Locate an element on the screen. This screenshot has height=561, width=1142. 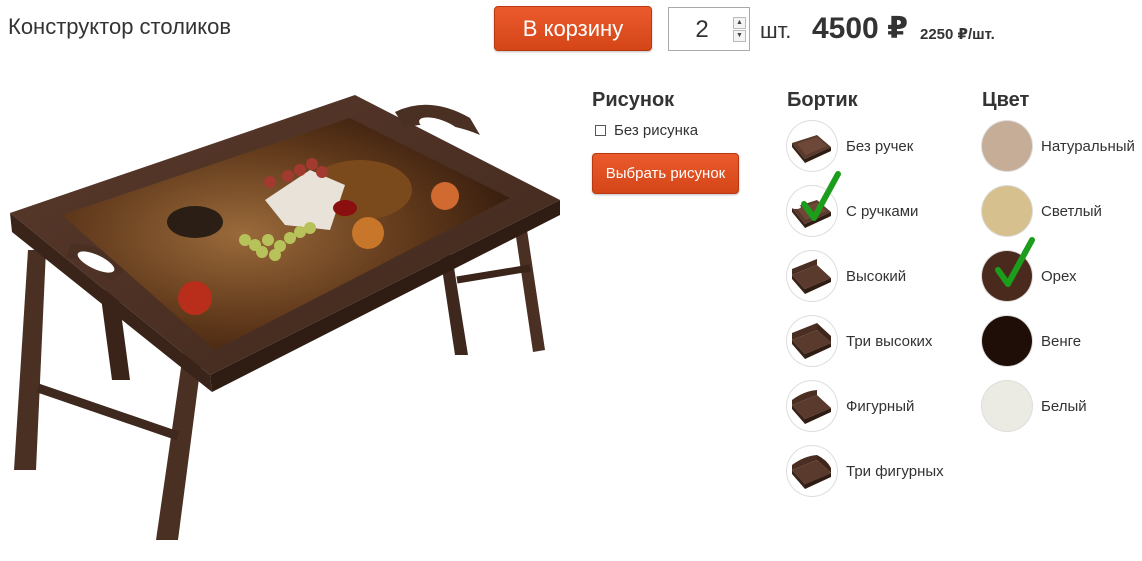
rim-option-no-handles: Без ручек is located at coordinates (850, 146).